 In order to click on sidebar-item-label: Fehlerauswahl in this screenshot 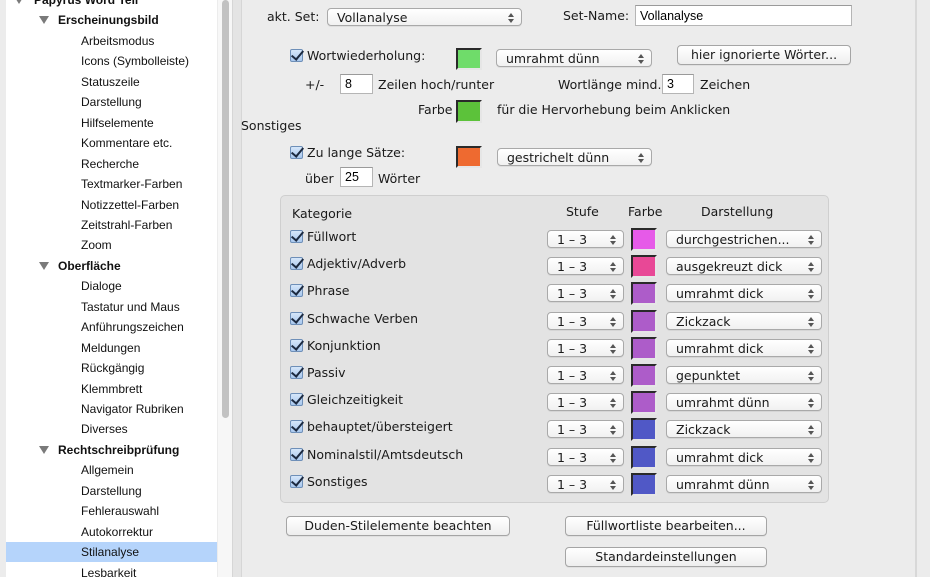, I will do `click(120, 511)`.